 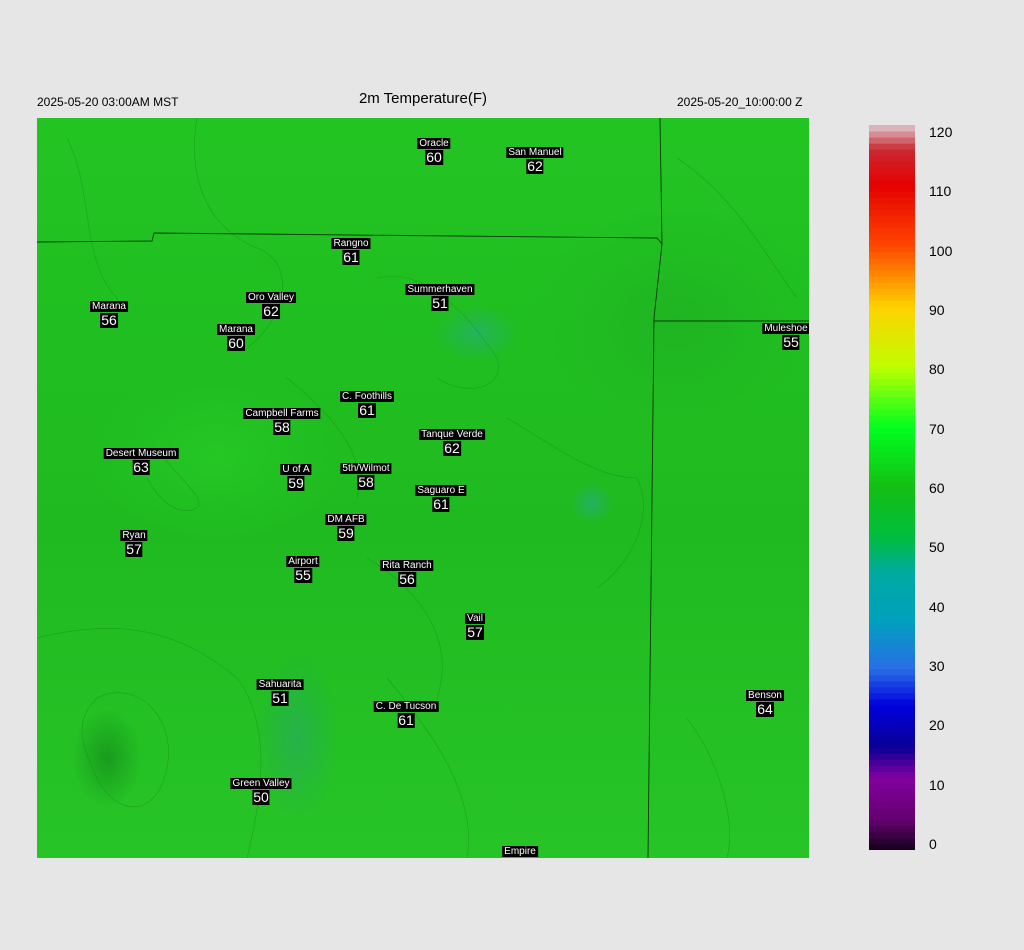 What do you see at coordinates (134, 549) in the screenshot?
I see `station-value: 57` at bounding box center [134, 549].